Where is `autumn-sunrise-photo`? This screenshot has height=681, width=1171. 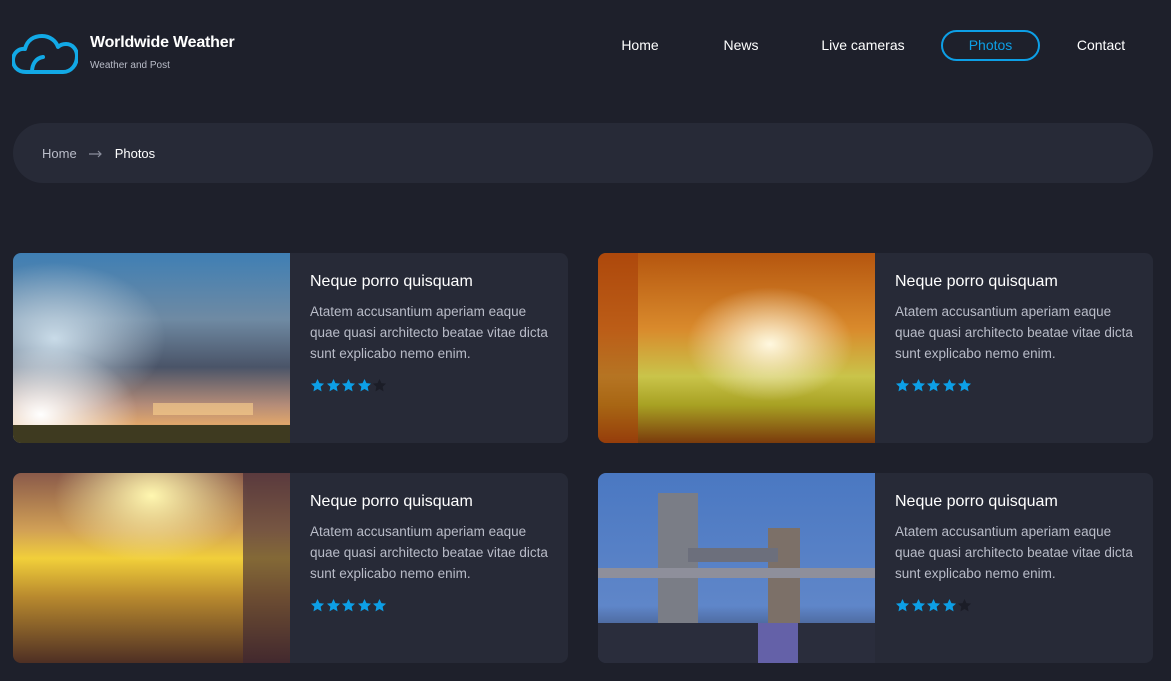 autumn-sunrise-photo is located at coordinates (736, 348).